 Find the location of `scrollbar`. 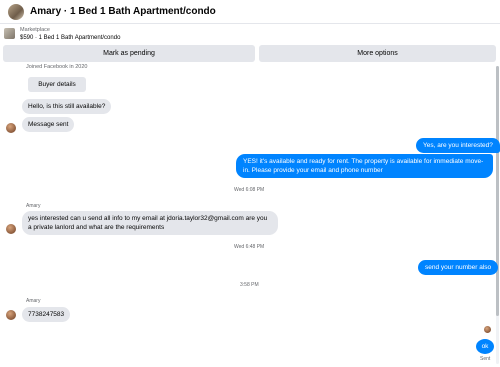

scrollbar is located at coordinates (497, 215).